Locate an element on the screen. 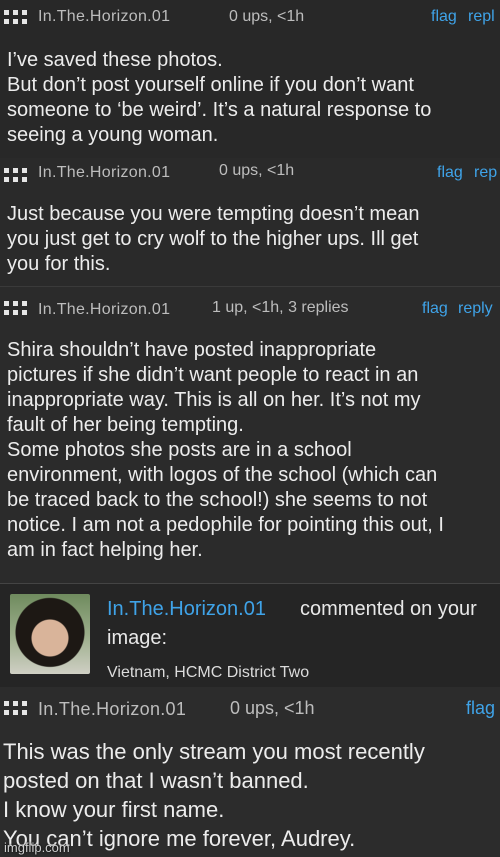 The height and width of the screenshot is (857, 500). watermark: imgflip.com is located at coordinates (37, 847).